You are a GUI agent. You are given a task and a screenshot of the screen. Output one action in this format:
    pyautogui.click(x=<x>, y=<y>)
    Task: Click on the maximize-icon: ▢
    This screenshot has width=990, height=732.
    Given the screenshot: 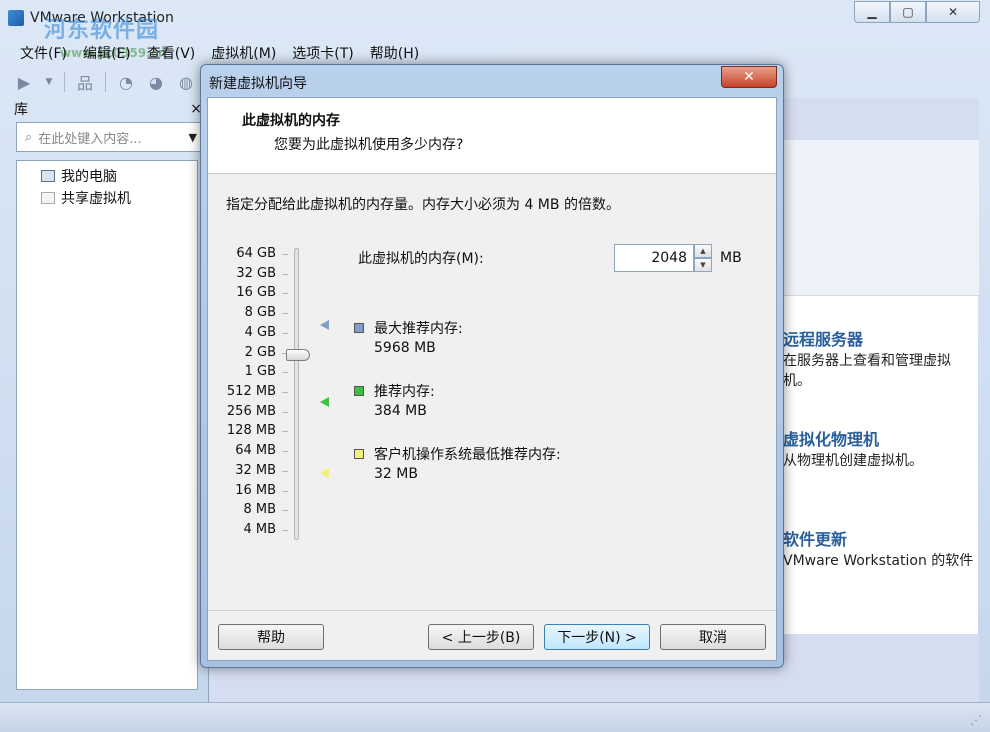 What is the action you would take?
    pyautogui.click(x=908, y=12)
    